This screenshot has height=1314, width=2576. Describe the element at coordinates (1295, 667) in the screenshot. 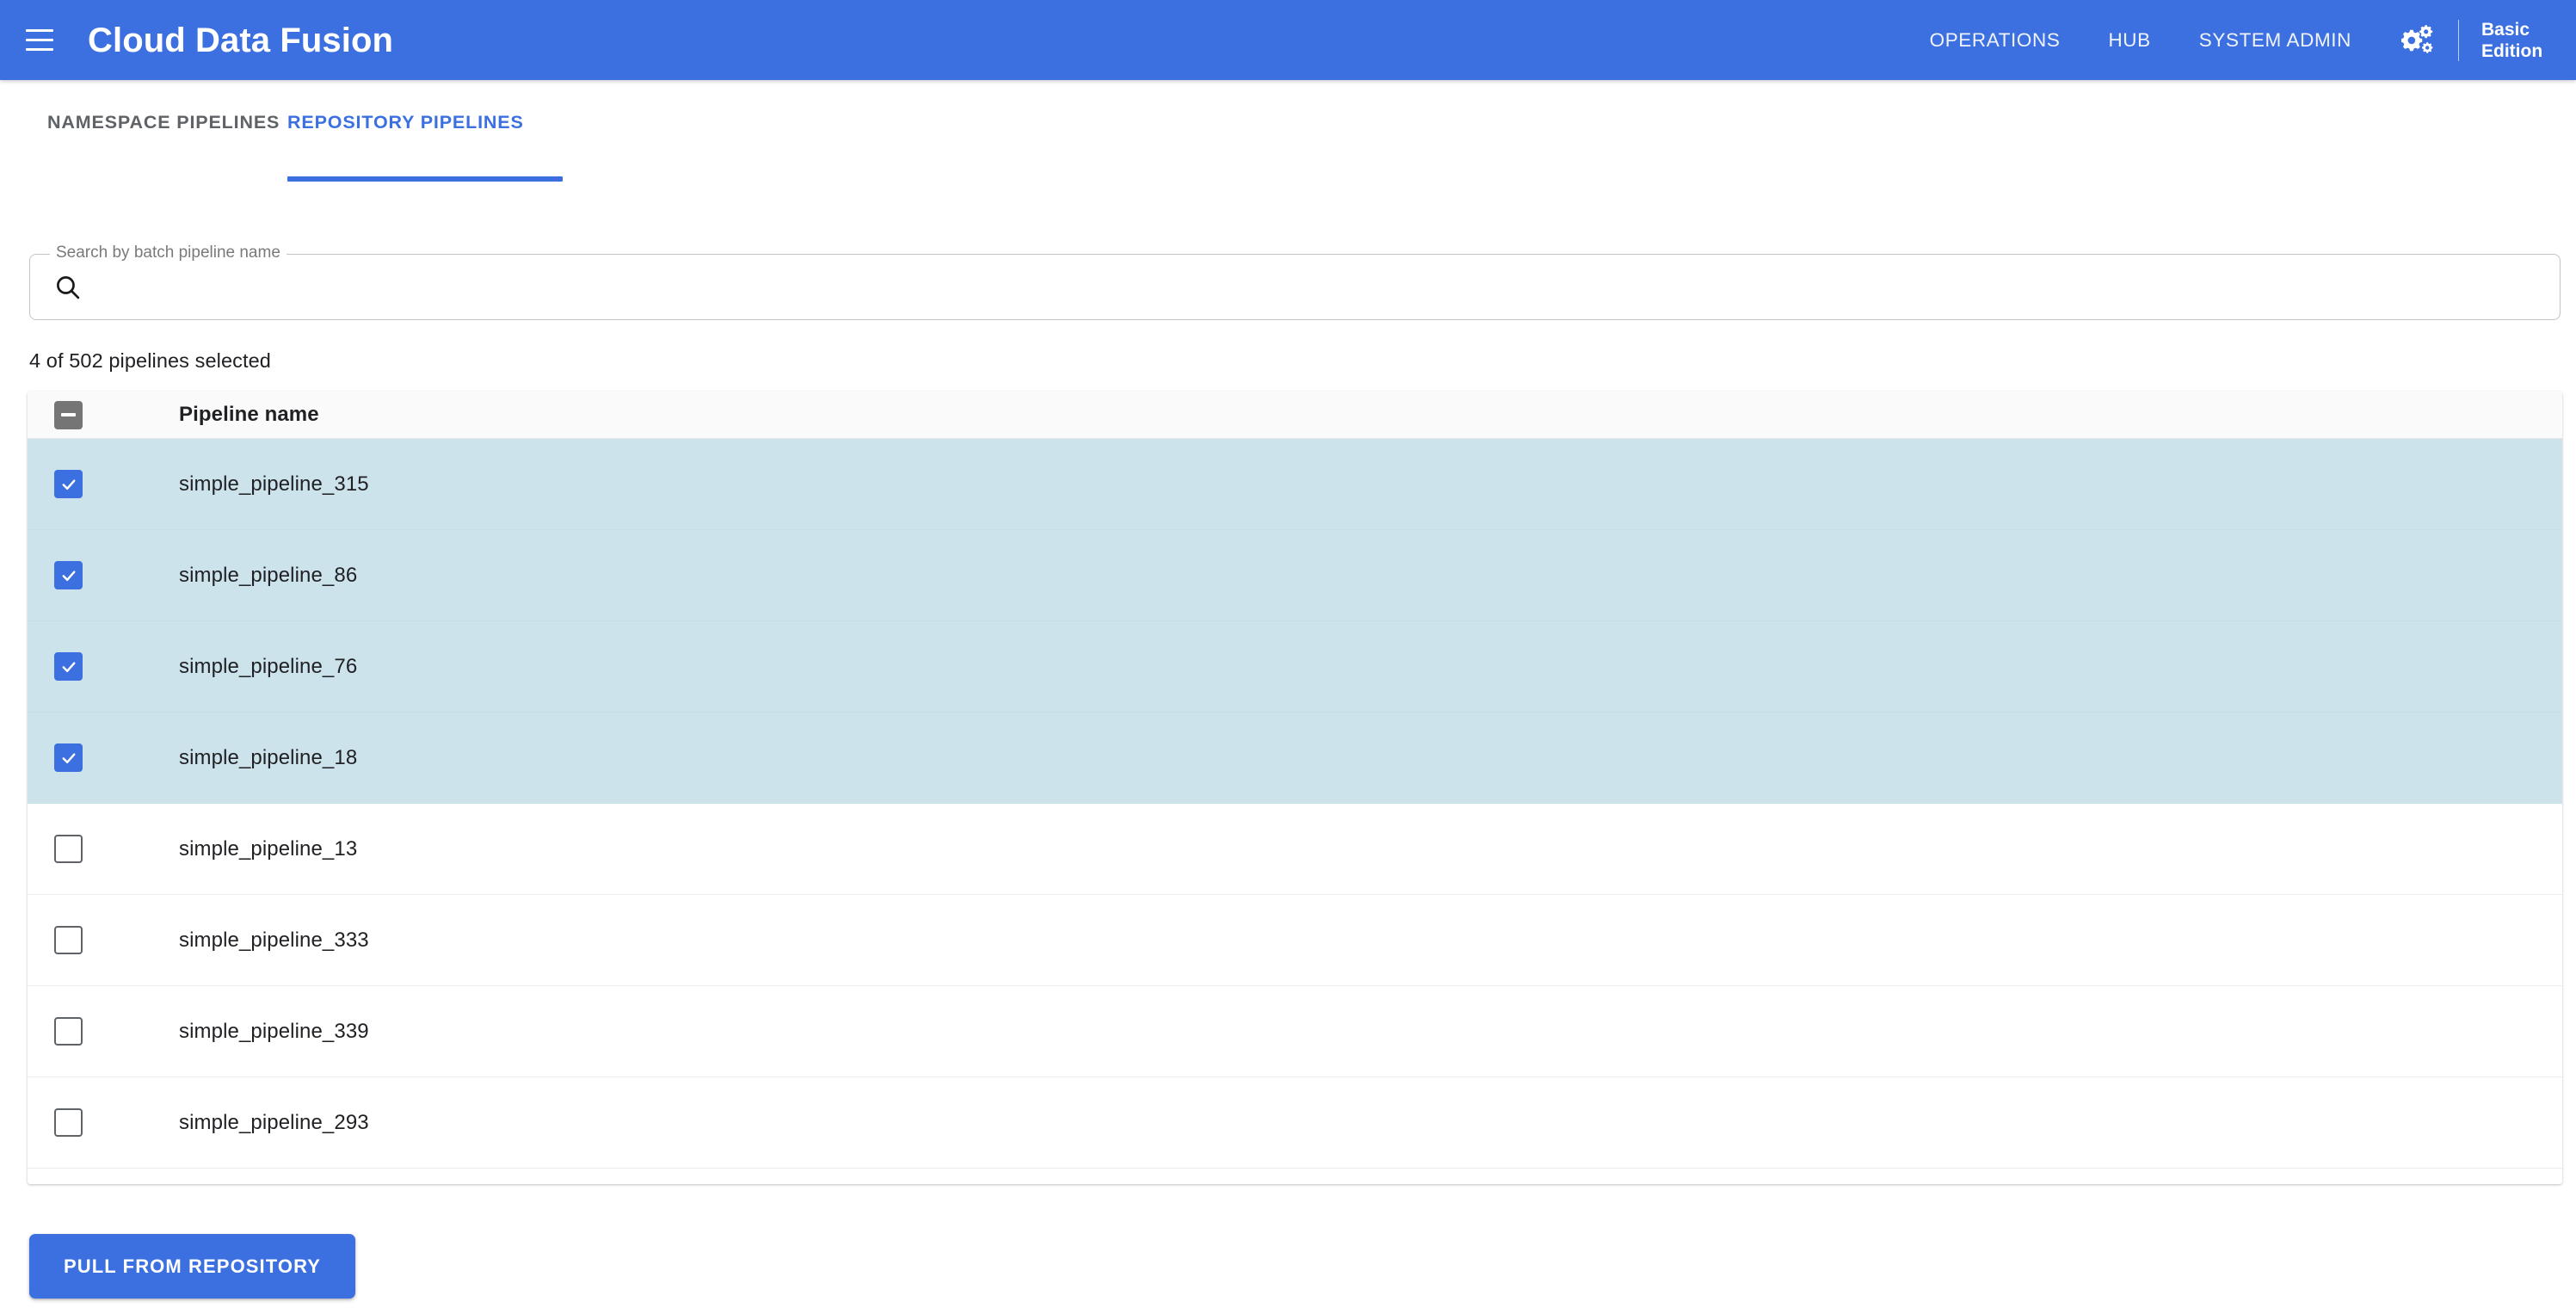

I see `table-row: simple_pipeline_76` at that location.